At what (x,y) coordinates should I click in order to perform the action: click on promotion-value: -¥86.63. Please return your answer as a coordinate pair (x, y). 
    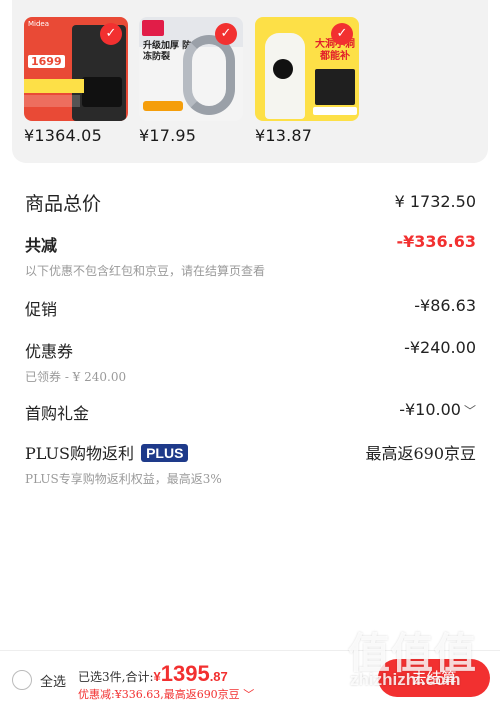
    Looking at the image, I should click on (445, 305).